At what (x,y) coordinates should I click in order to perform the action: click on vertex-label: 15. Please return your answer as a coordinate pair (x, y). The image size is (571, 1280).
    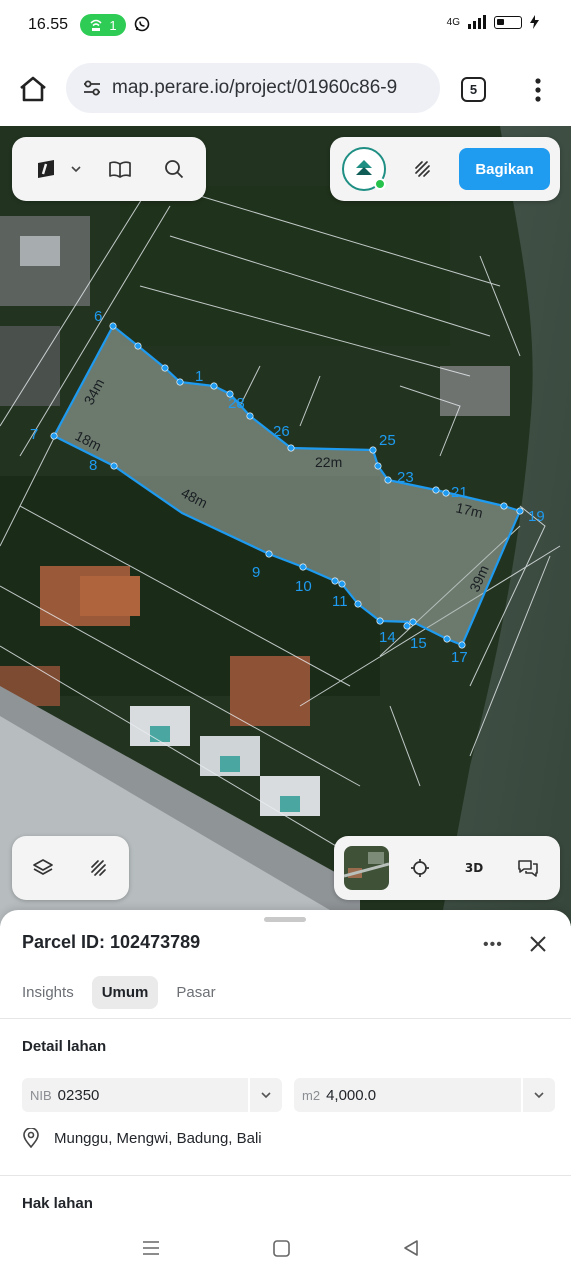
    Looking at the image, I should click on (418, 643).